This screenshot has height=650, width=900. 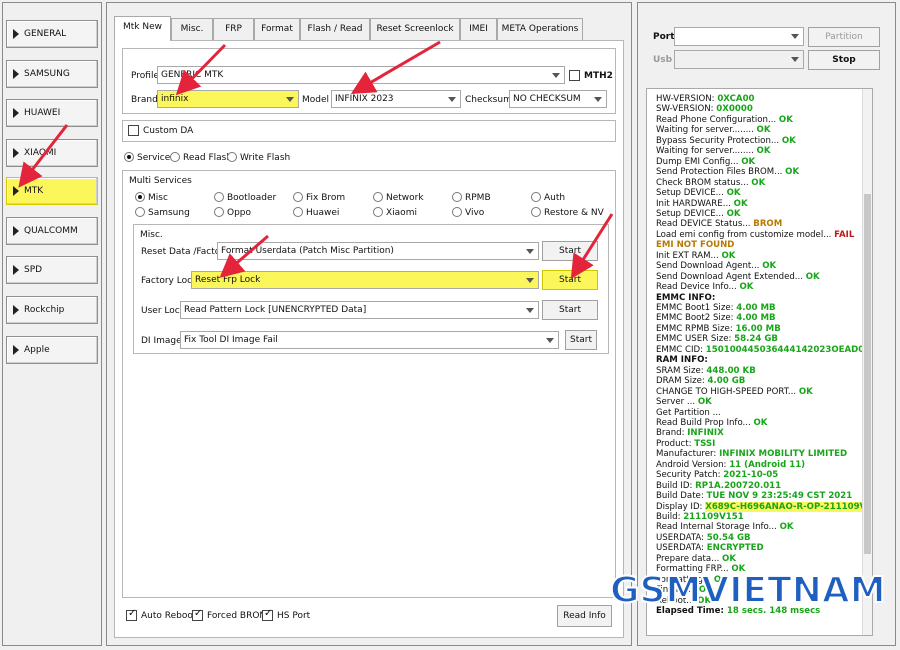 I want to click on service-radio-oppo, so click(x=219, y=212).